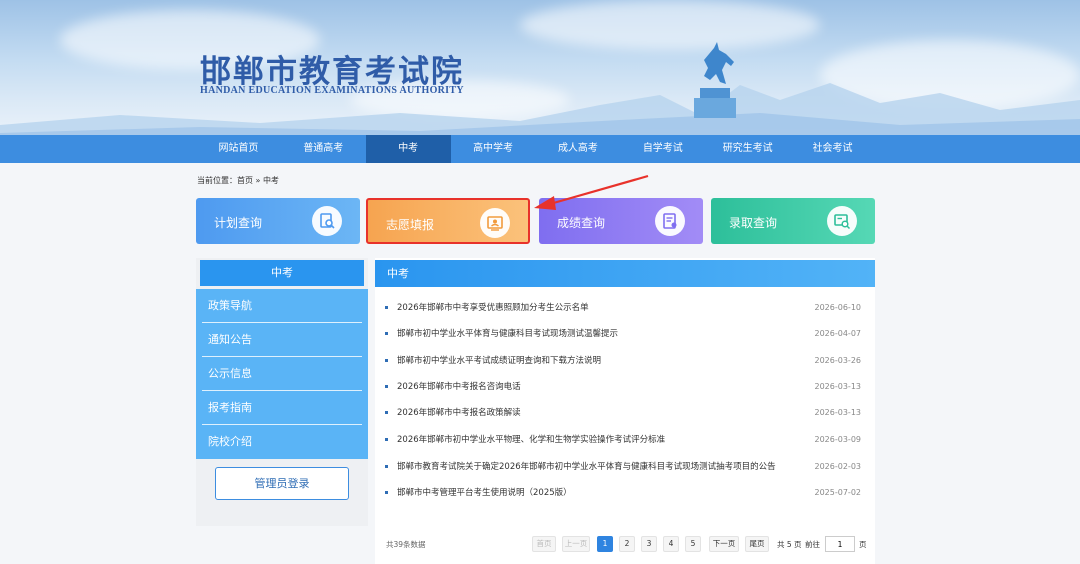 This screenshot has width=1080, height=564. What do you see at coordinates (625, 273) in the screenshot?
I see `panel-title: 中考` at bounding box center [625, 273].